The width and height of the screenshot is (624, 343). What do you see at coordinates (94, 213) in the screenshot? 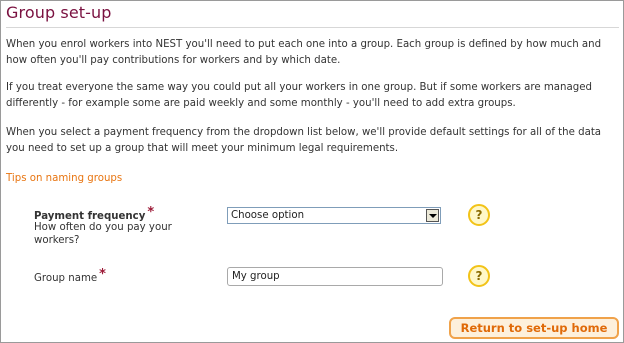
I see `payment-frequency-label: Payment frequency *` at bounding box center [94, 213].